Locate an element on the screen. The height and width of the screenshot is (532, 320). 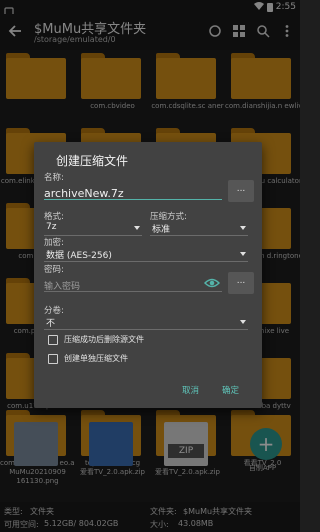
cancel-button: 取消 is located at coordinates (190, 390).